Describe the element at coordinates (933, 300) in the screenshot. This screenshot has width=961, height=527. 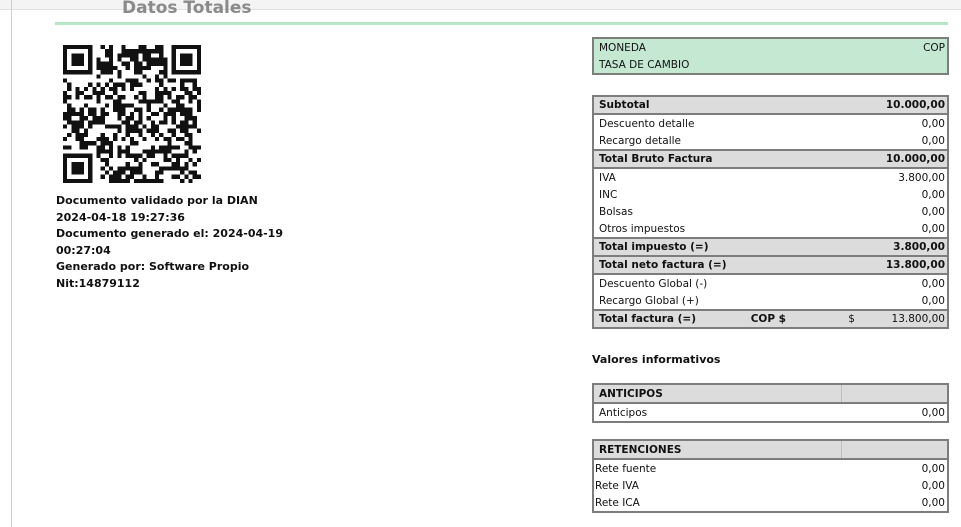
I see `recargo-global-value: 0,00` at that location.